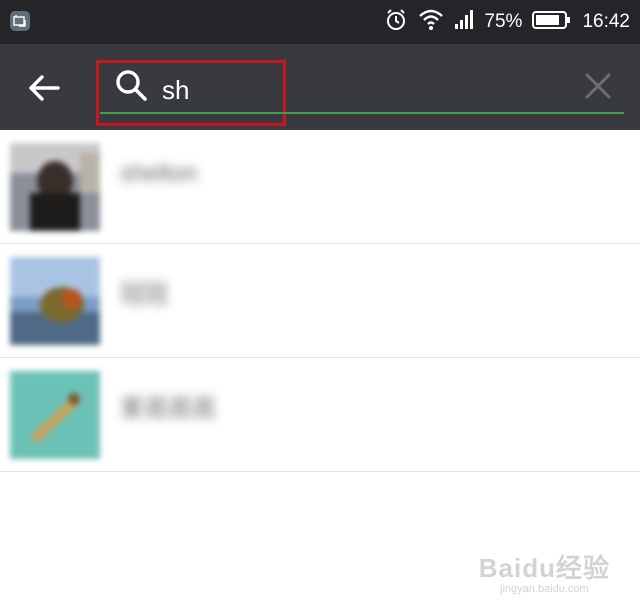 This screenshot has width=640, height=609. Describe the element at coordinates (320, 87) in the screenshot. I see `search-toolbar` at that location.